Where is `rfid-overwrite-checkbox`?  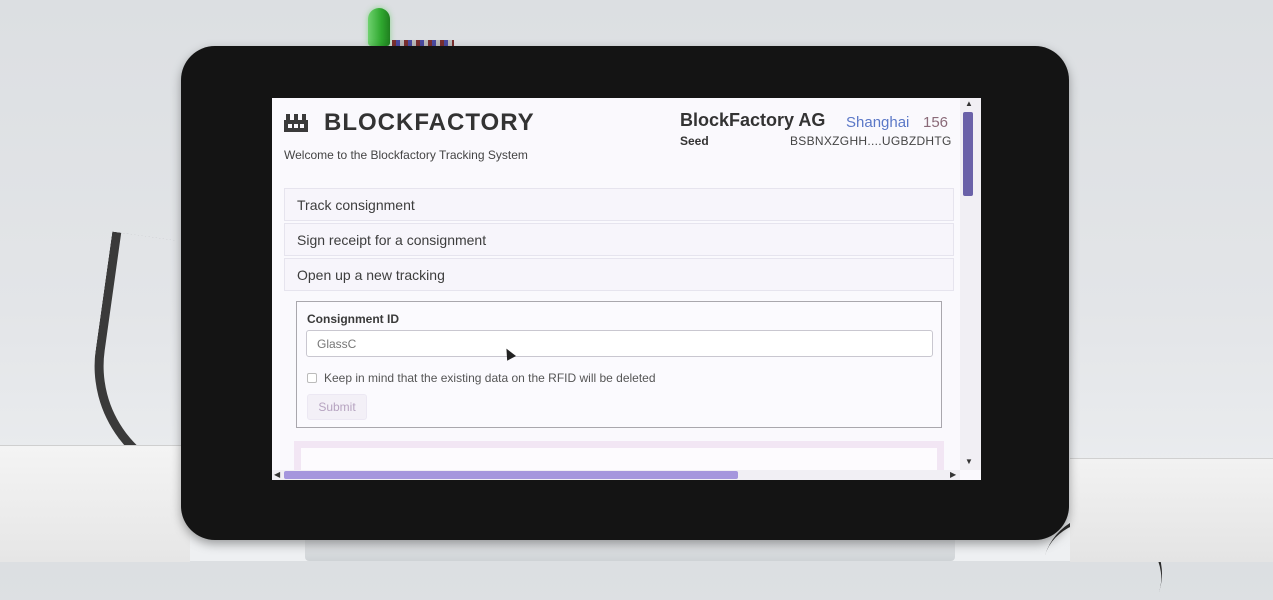 rfid-overwrite-checkbox is located at coordinates (312, 378).